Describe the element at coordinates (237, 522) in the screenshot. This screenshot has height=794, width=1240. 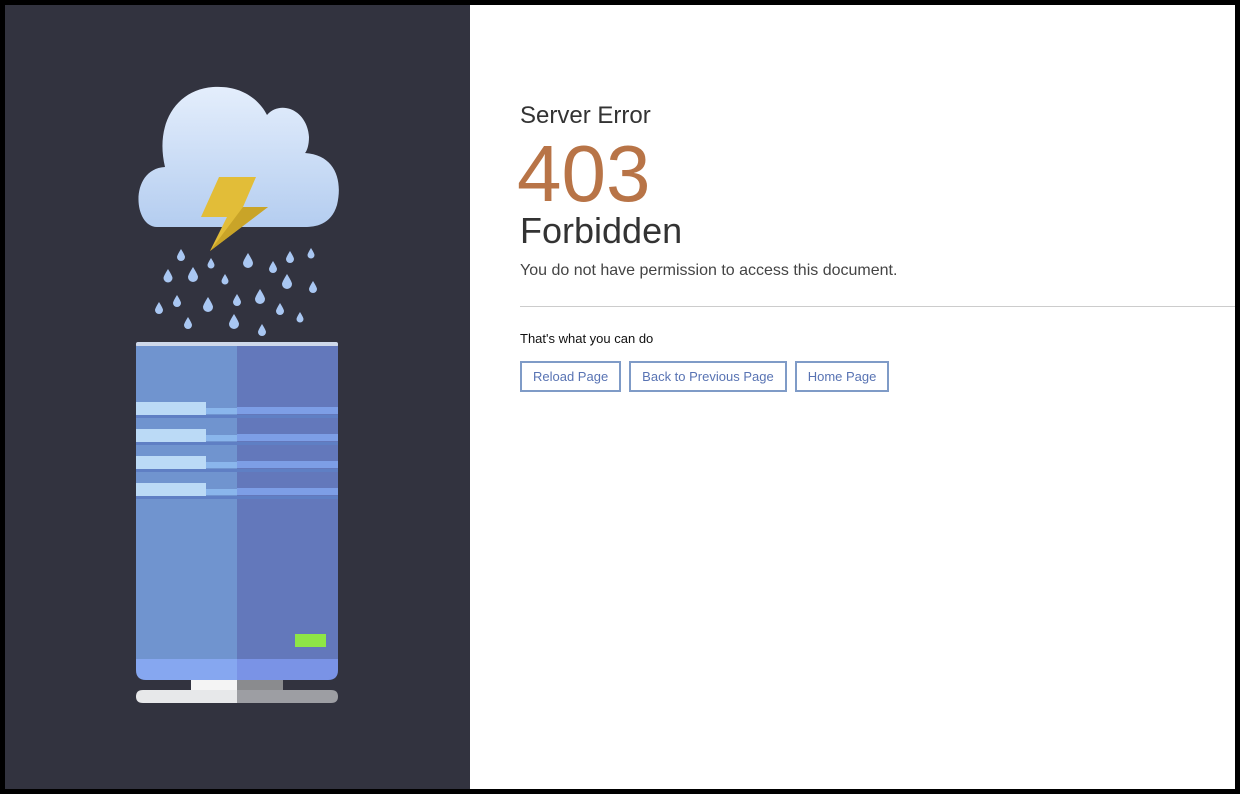
I see `server-tower-icon` at that location.